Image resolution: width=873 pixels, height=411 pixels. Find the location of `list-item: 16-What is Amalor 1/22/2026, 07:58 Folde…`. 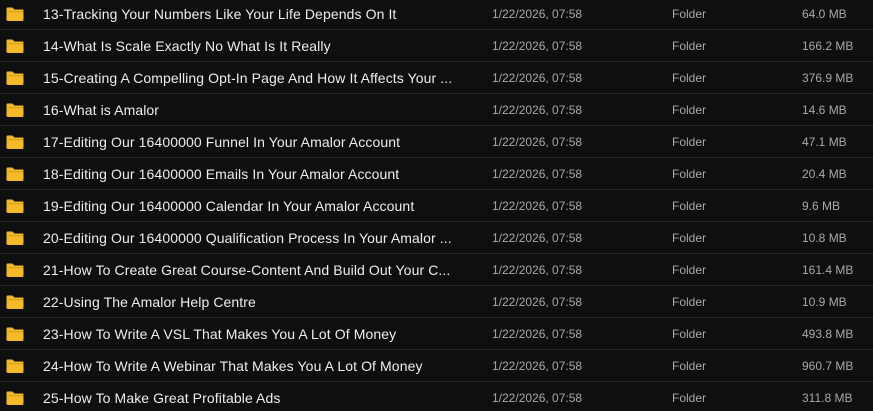

list-item: 16-What is Amalor 1/22/2026, 07:58 Folde… is located at coordinates (436, 110).